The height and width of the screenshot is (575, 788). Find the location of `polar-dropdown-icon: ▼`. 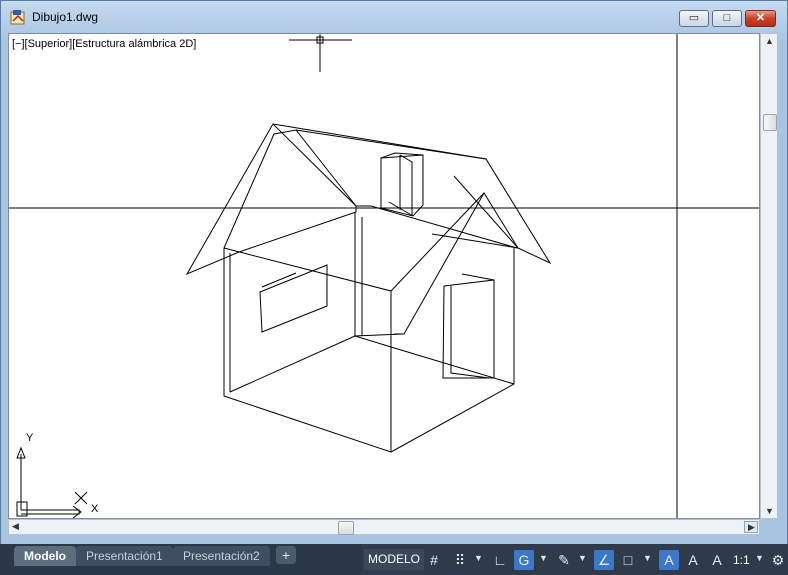

polar-dropdown-icon: ▼ is located at coordinates (543, 558).